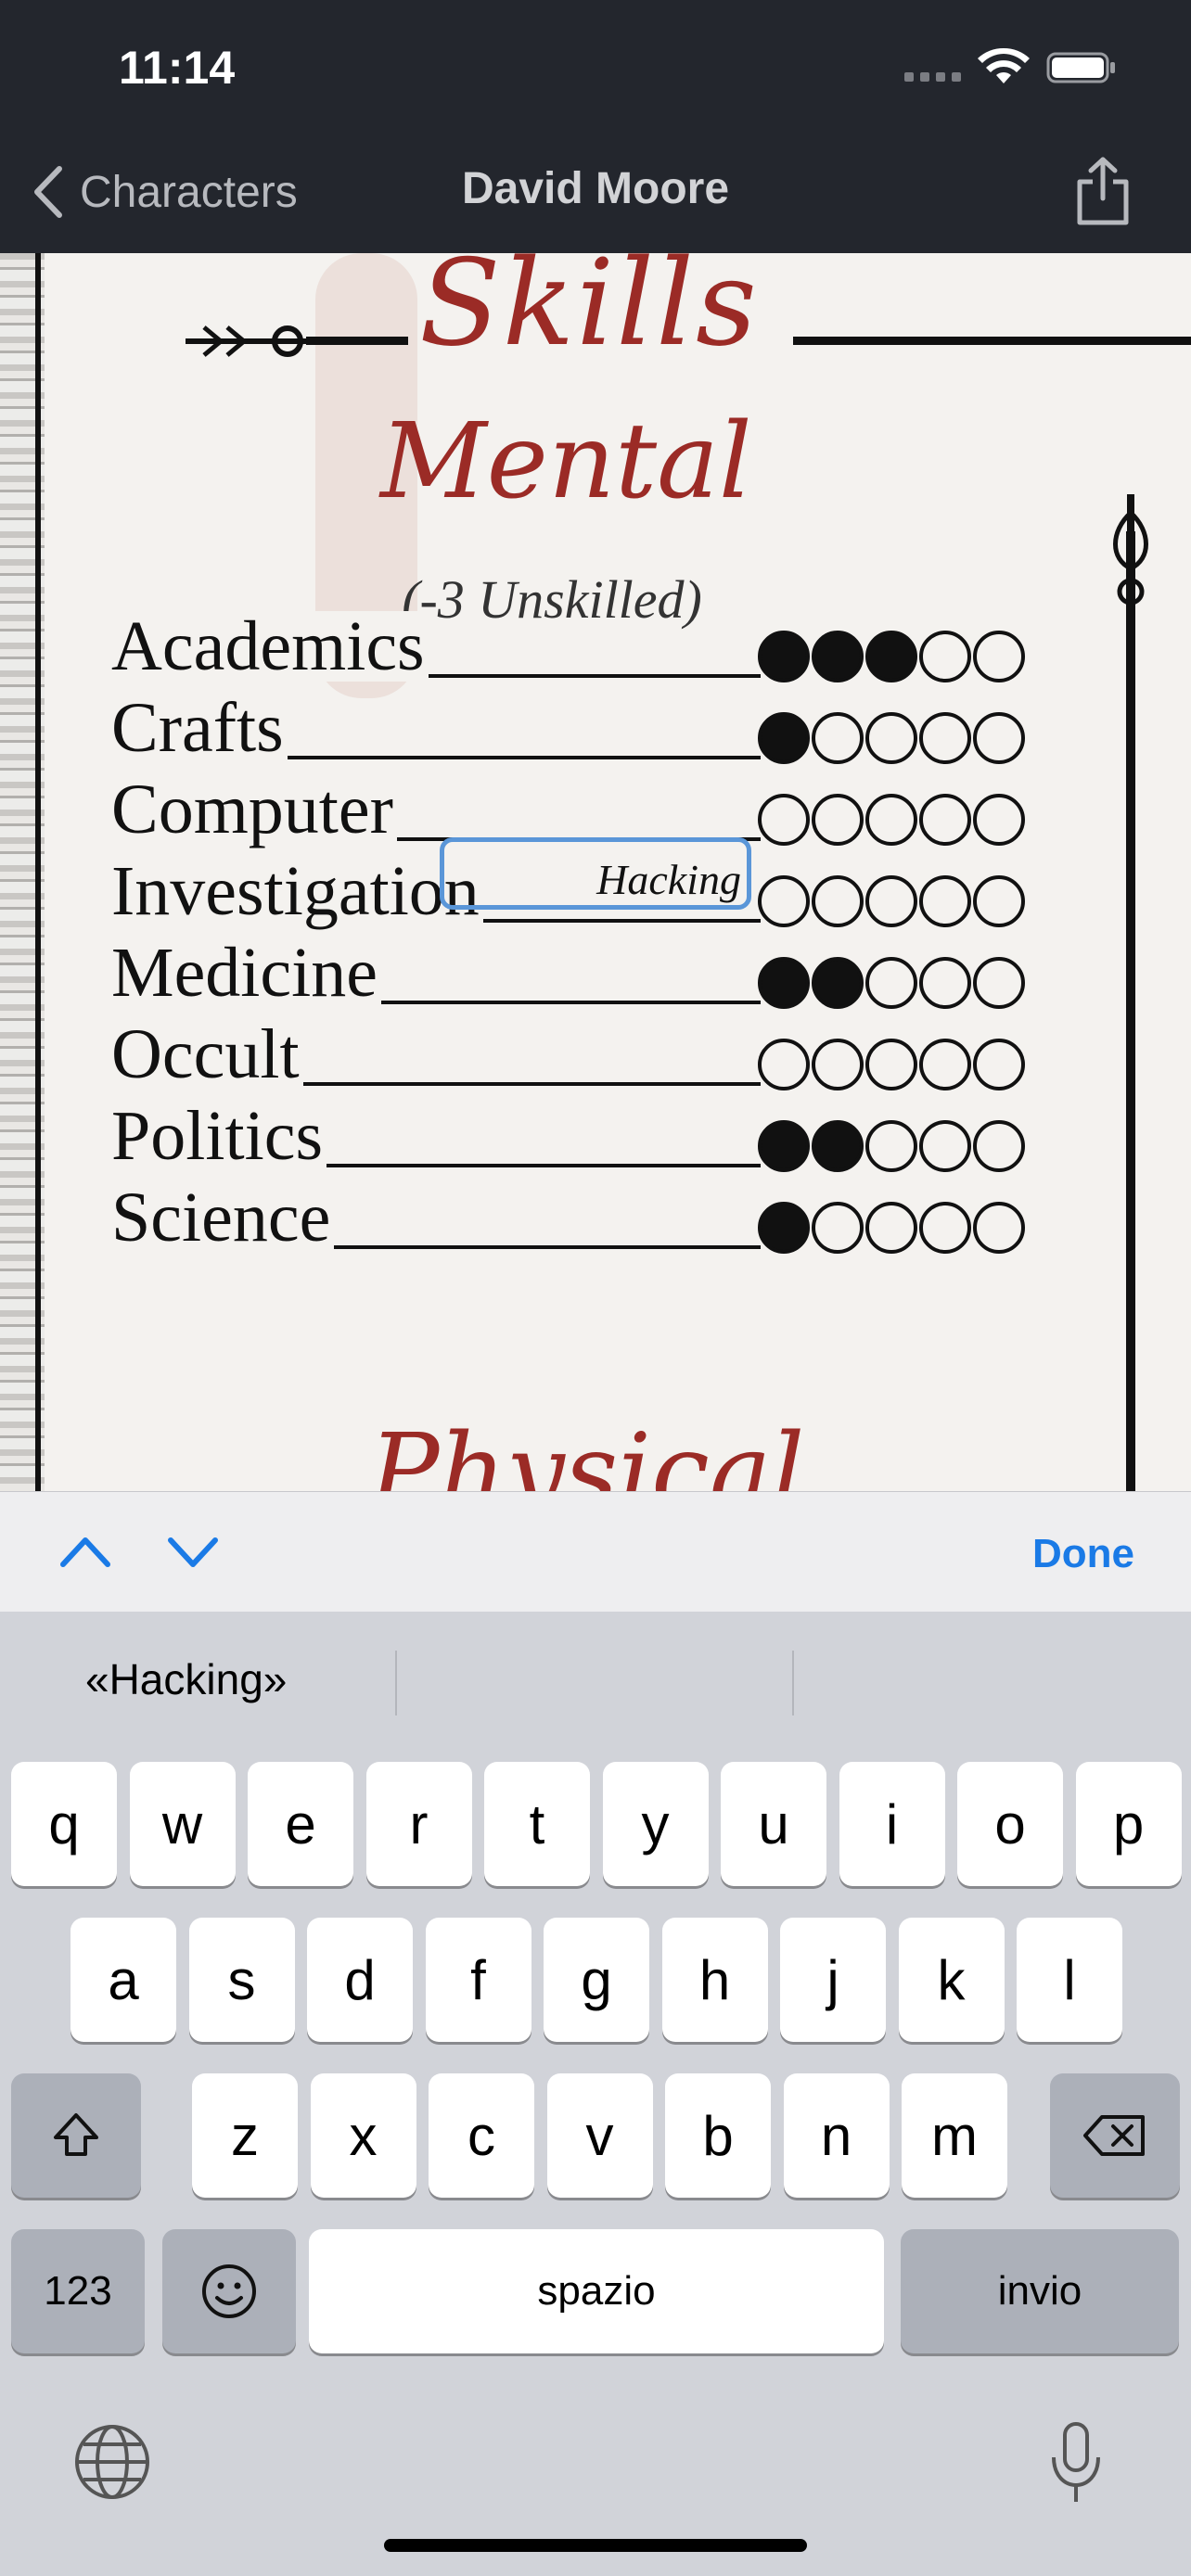 The width and height of the screenshot is (1191, 2576). I want to click on key-u: u, so click(773, 1824).